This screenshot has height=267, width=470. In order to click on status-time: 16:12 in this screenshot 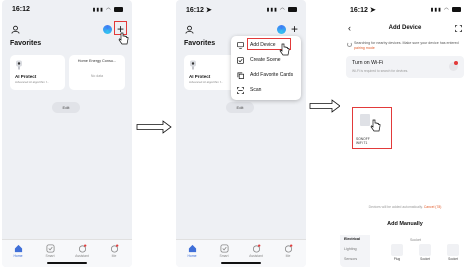, I will do `click(21, 9)`.